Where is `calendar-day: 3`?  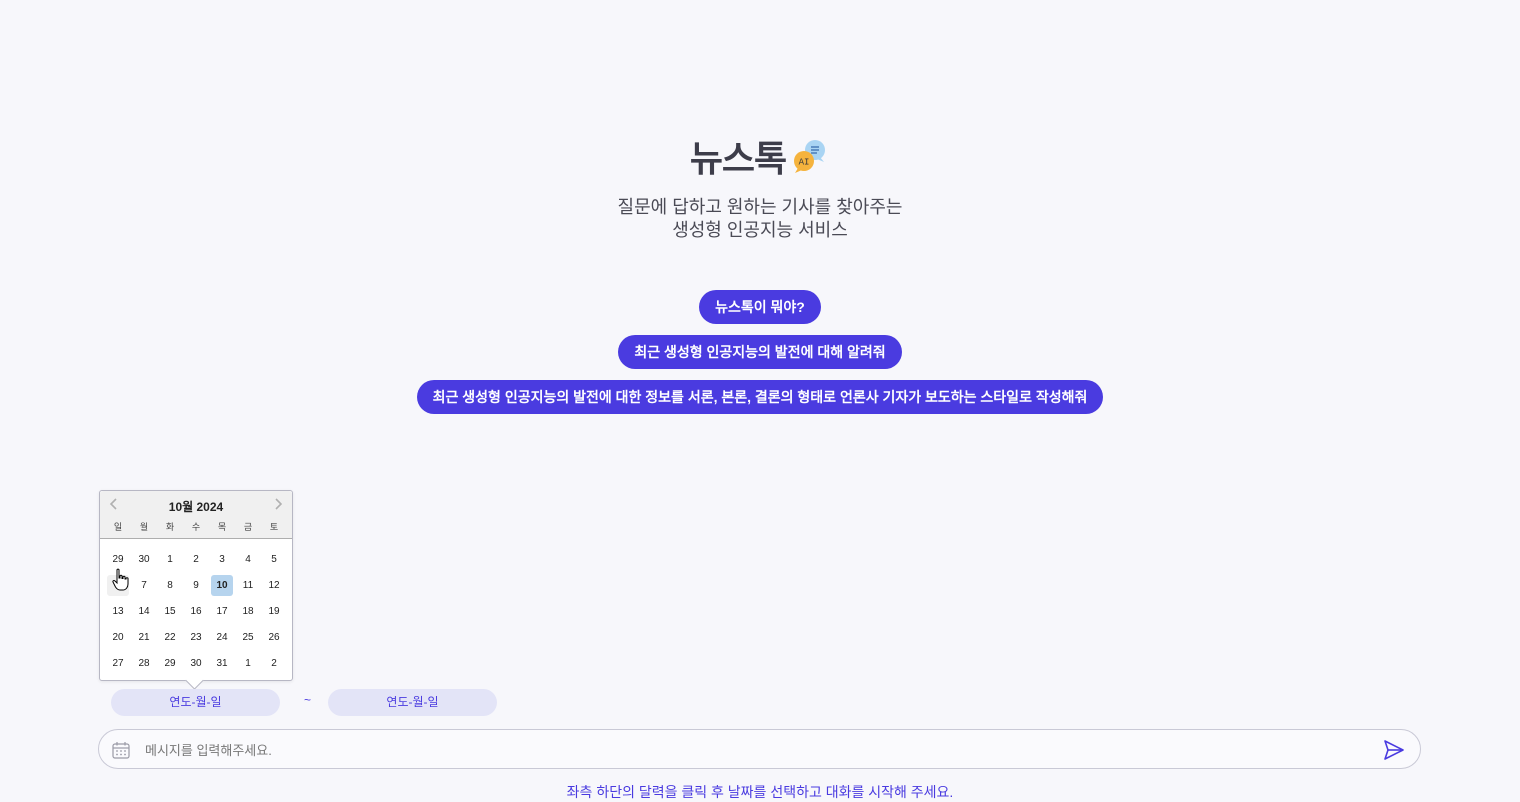 calendar-day: 3 is located at coordinates (222, 559).